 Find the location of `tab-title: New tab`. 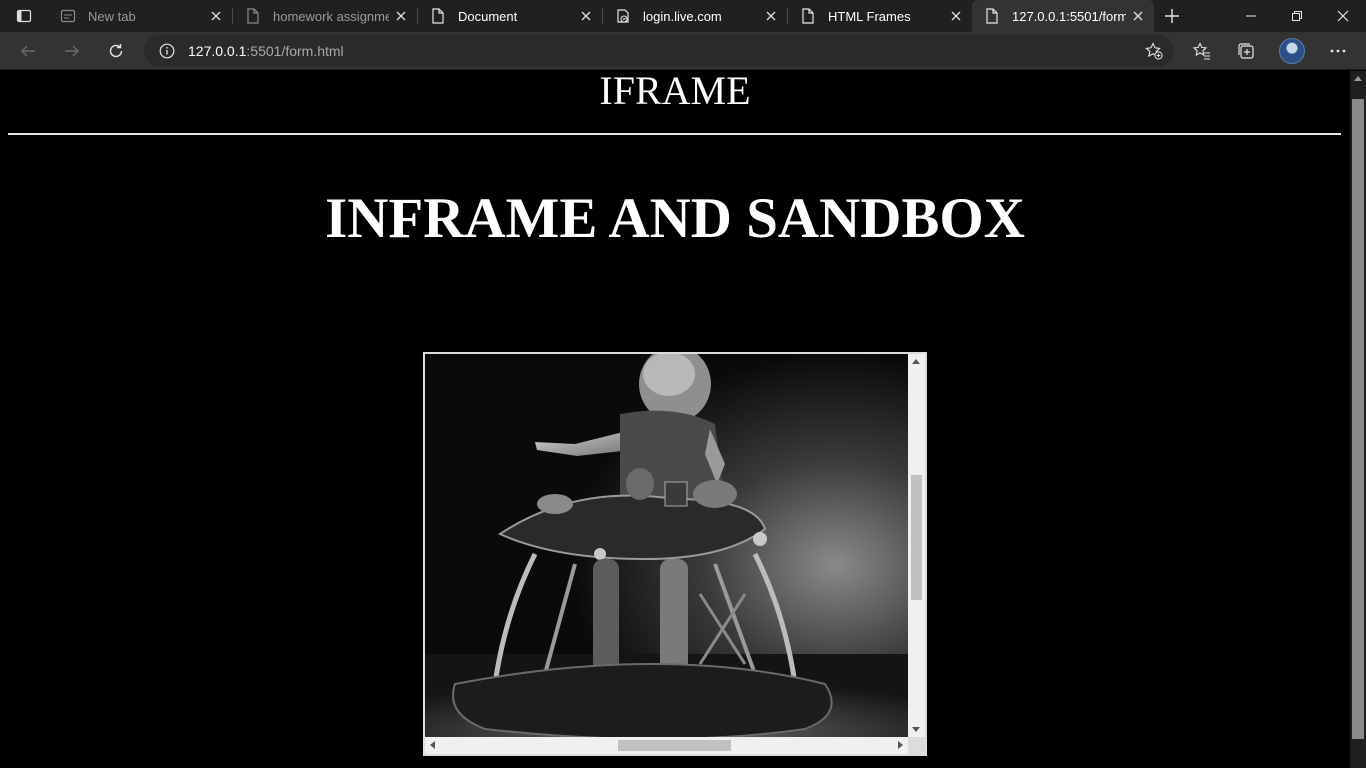

tab-title: New tab is located at coordinates (112, 16).